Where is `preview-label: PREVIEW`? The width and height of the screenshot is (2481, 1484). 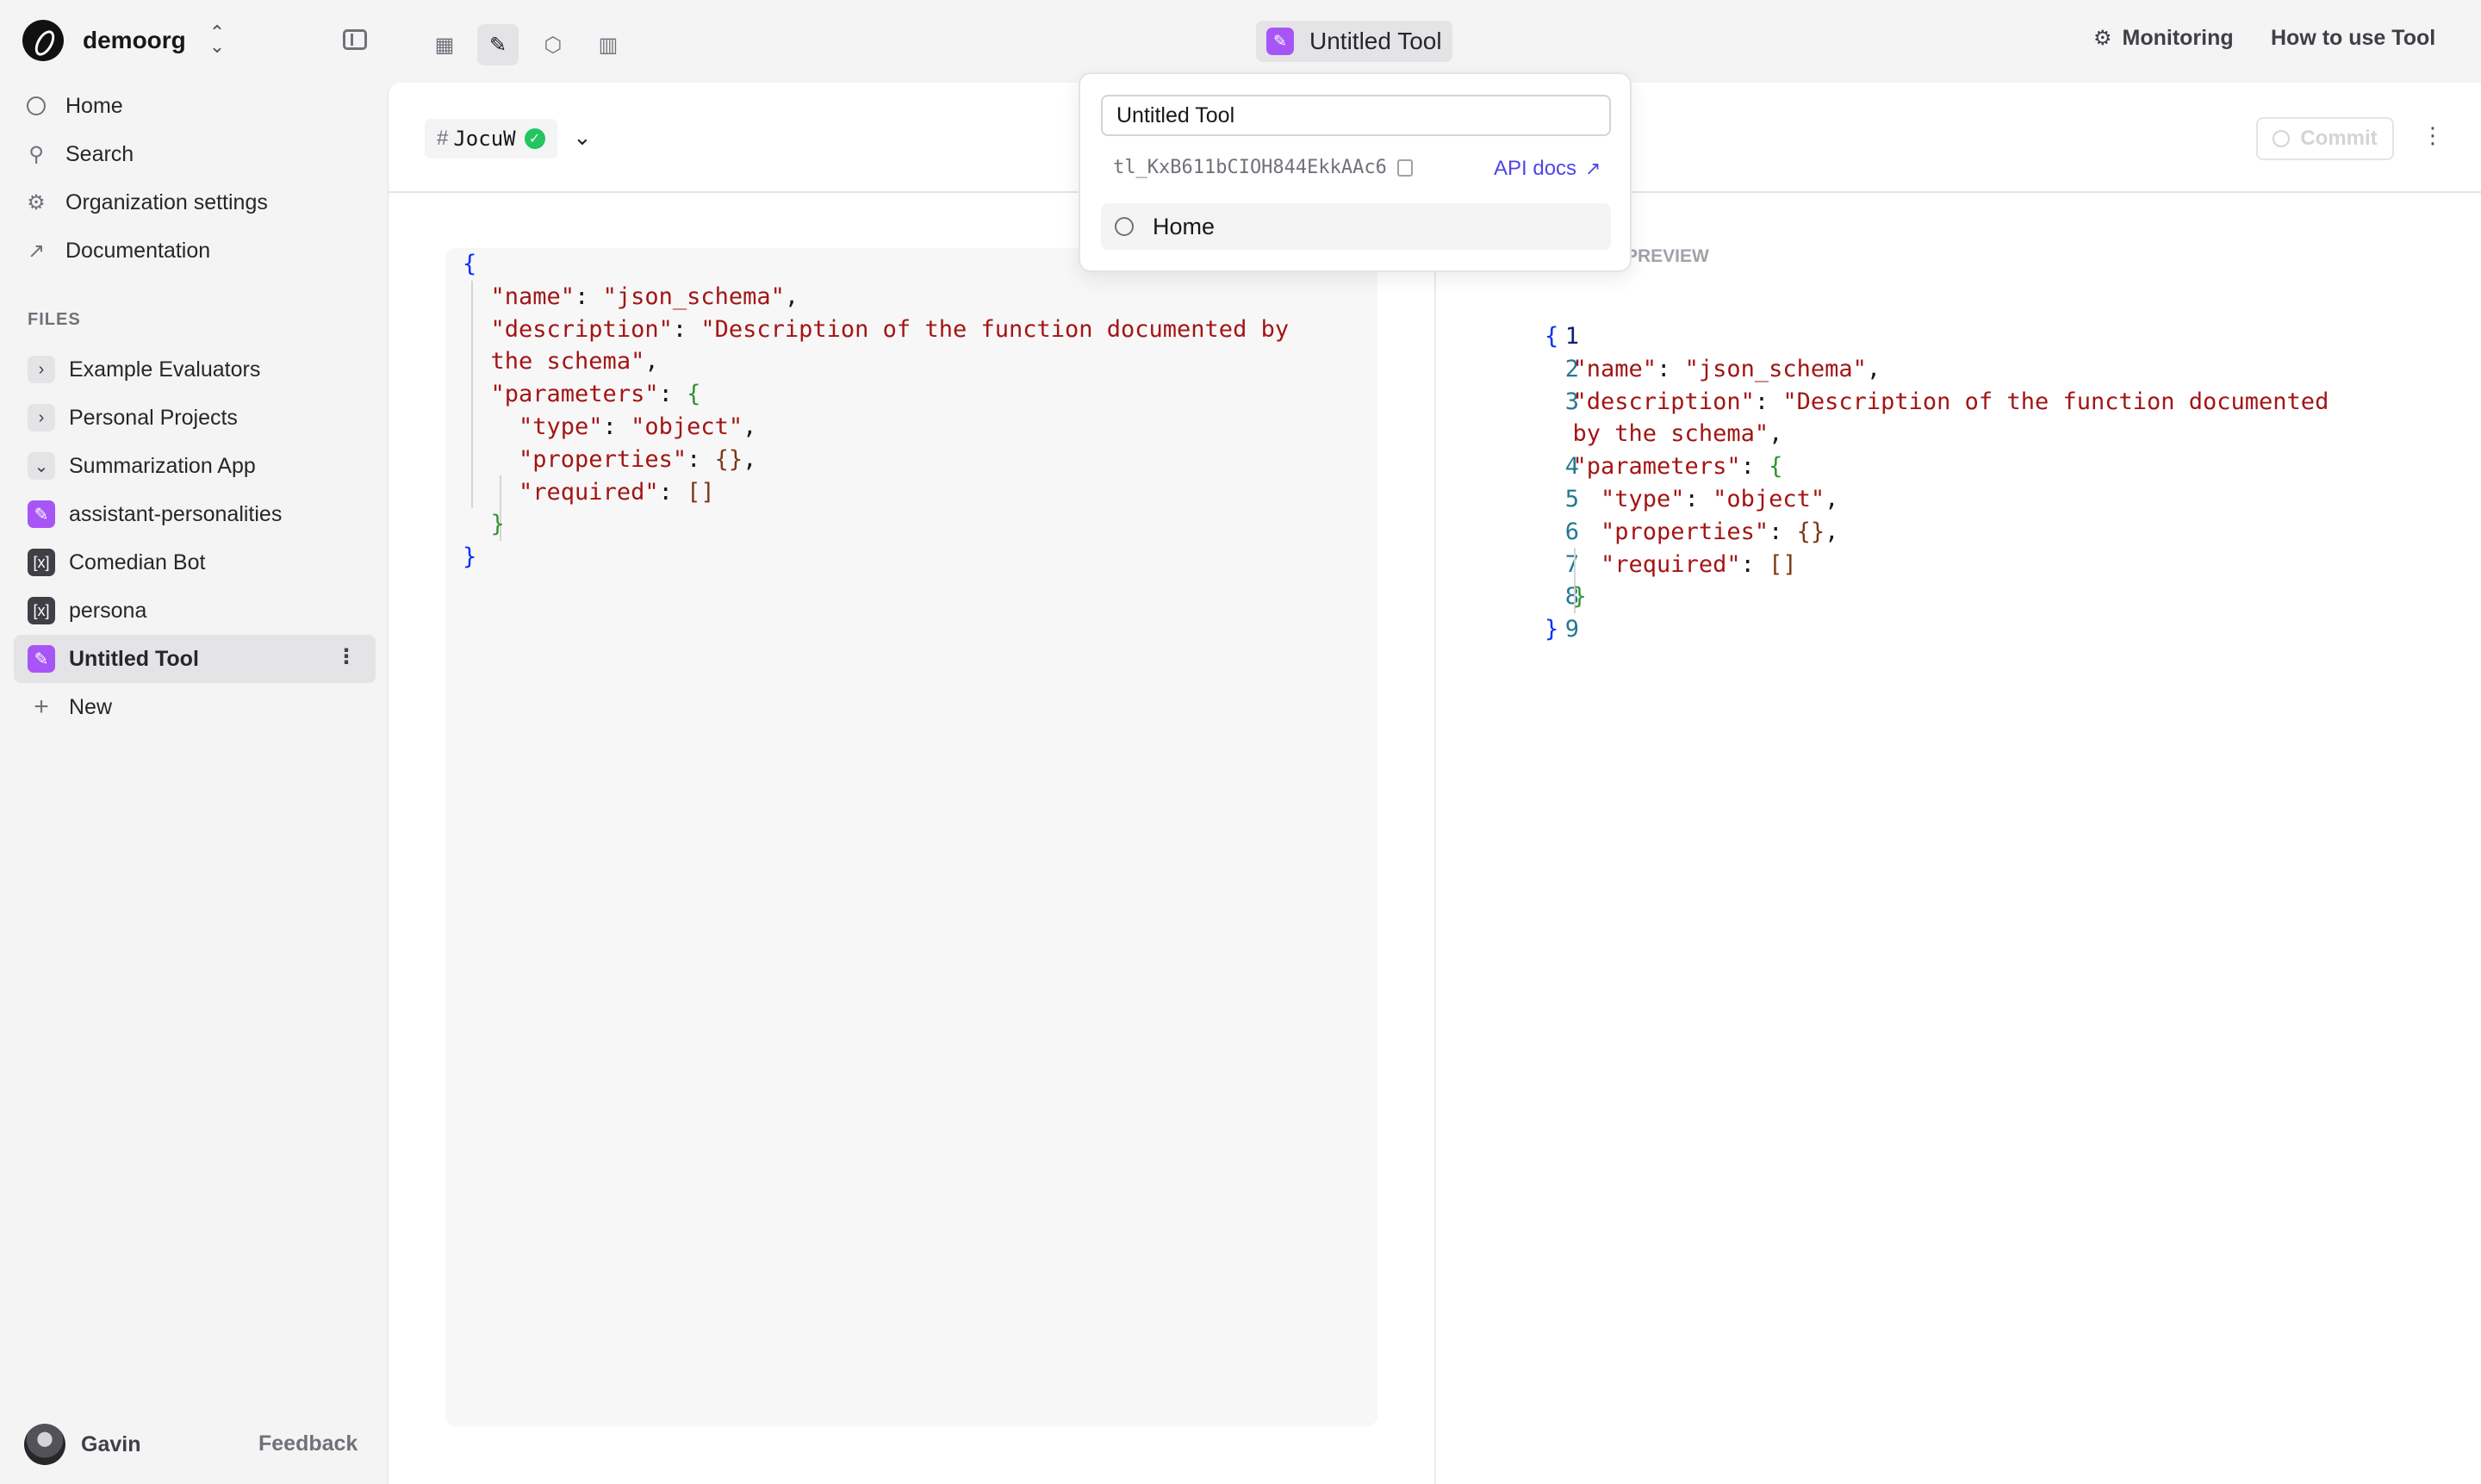 preview-label: PREVIEW is located at coordinates (1668, 256).